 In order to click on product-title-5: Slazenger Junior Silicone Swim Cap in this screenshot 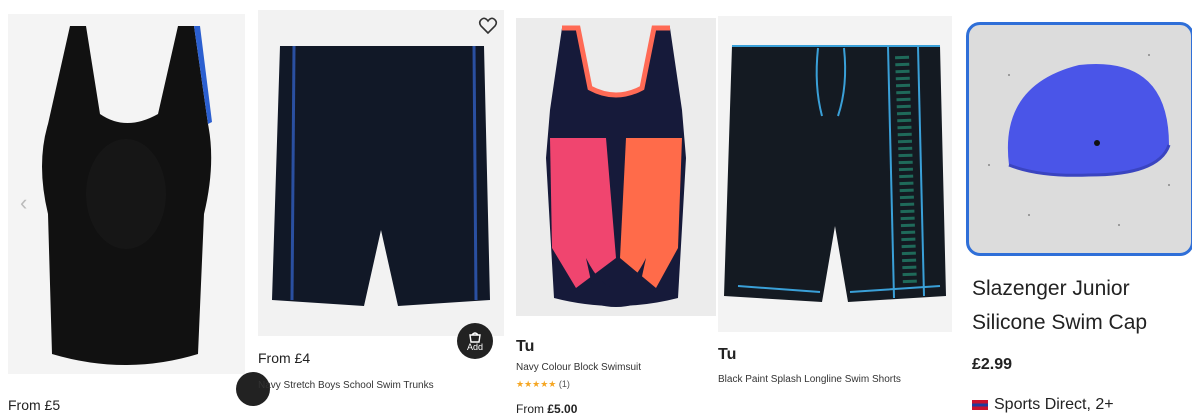, I will do `click(1059, 306)`.